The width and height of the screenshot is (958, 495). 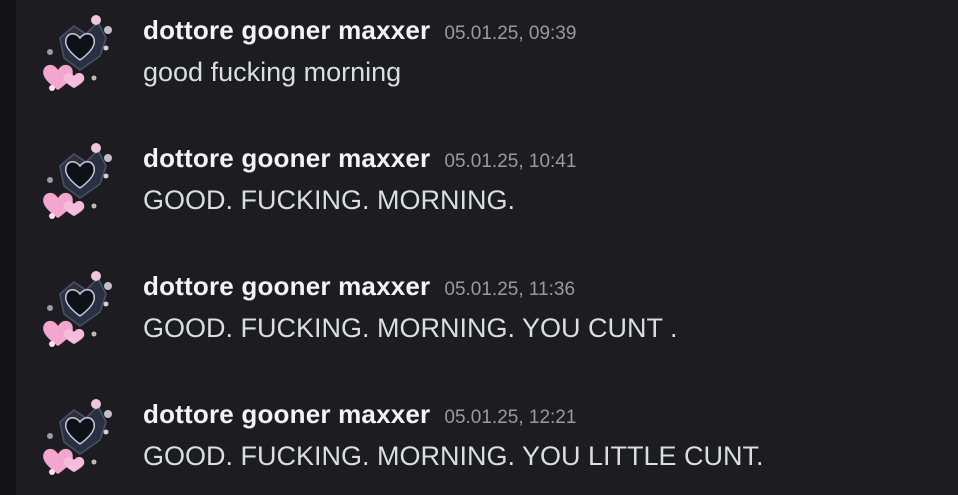 I want to click on message-header: dottore gooner maxxer 05.01.25, 12:21, so click(x=359, y=414).